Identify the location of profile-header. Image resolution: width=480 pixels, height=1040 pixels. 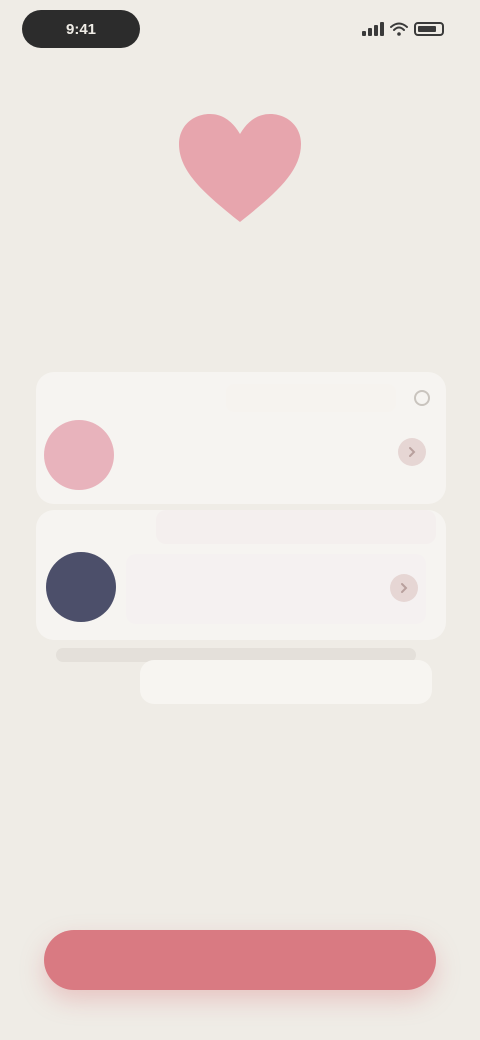
(296, 527).